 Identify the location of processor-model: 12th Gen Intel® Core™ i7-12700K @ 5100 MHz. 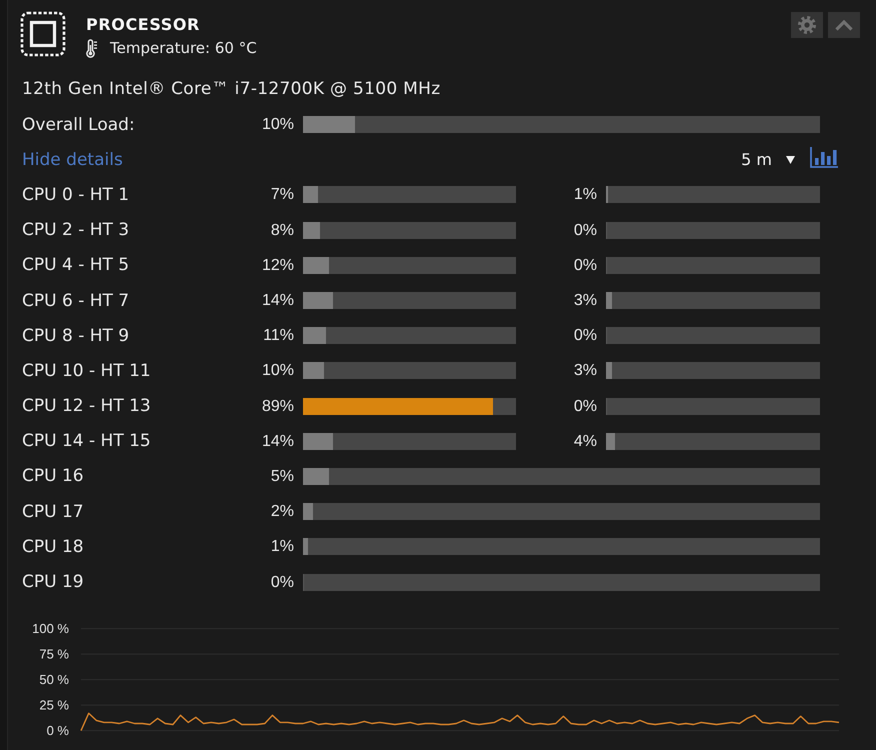
(232, 89).